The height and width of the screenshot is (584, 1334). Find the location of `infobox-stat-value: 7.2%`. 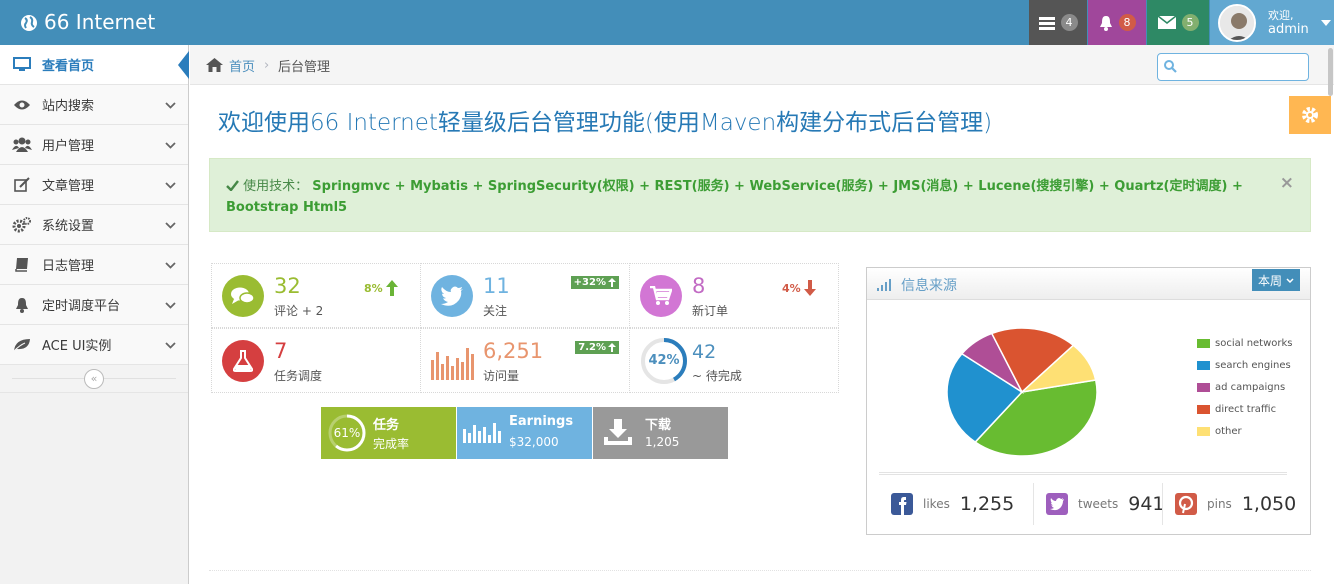

infobox-stat-value: 7.2% is located at coordinates (592, 347).